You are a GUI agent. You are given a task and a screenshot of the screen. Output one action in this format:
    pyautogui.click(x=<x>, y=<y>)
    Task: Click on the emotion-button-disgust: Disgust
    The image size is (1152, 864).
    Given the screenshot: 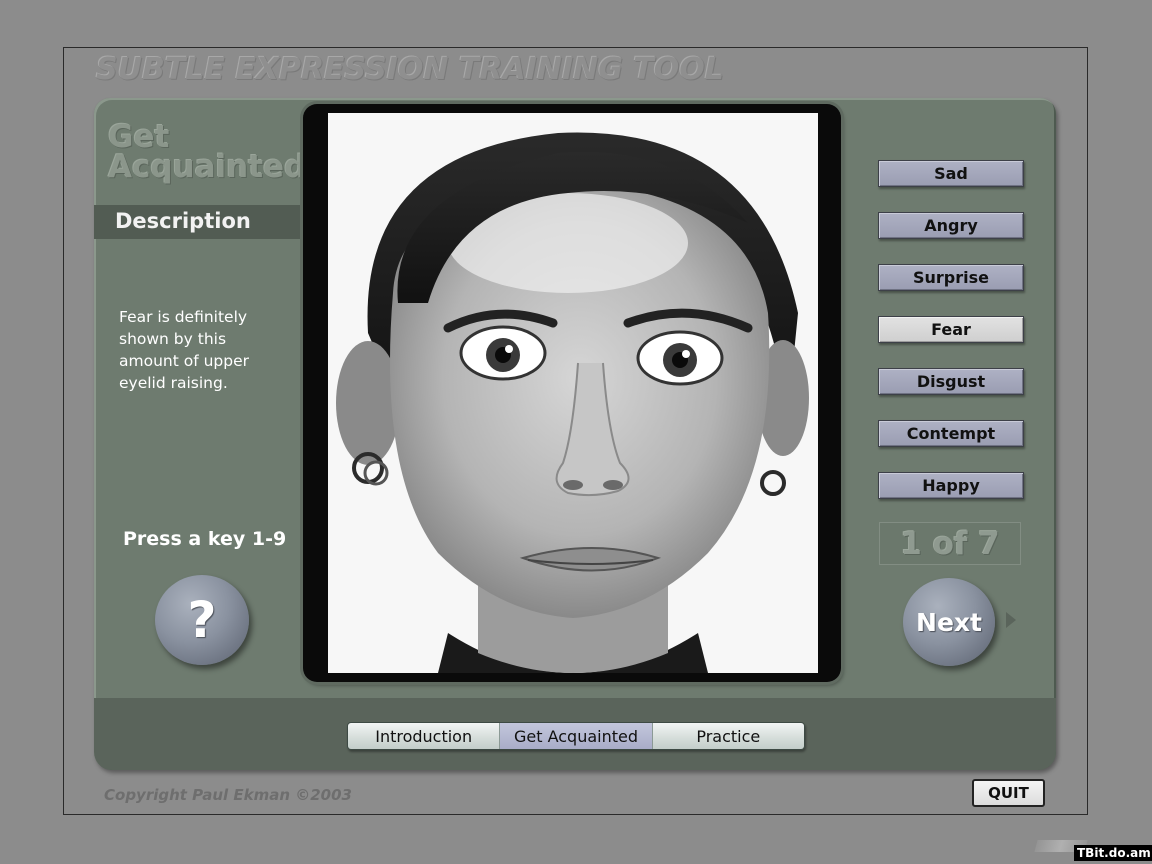 What is the action you would take?
    pyautogui.click(x=951, y=381)
    